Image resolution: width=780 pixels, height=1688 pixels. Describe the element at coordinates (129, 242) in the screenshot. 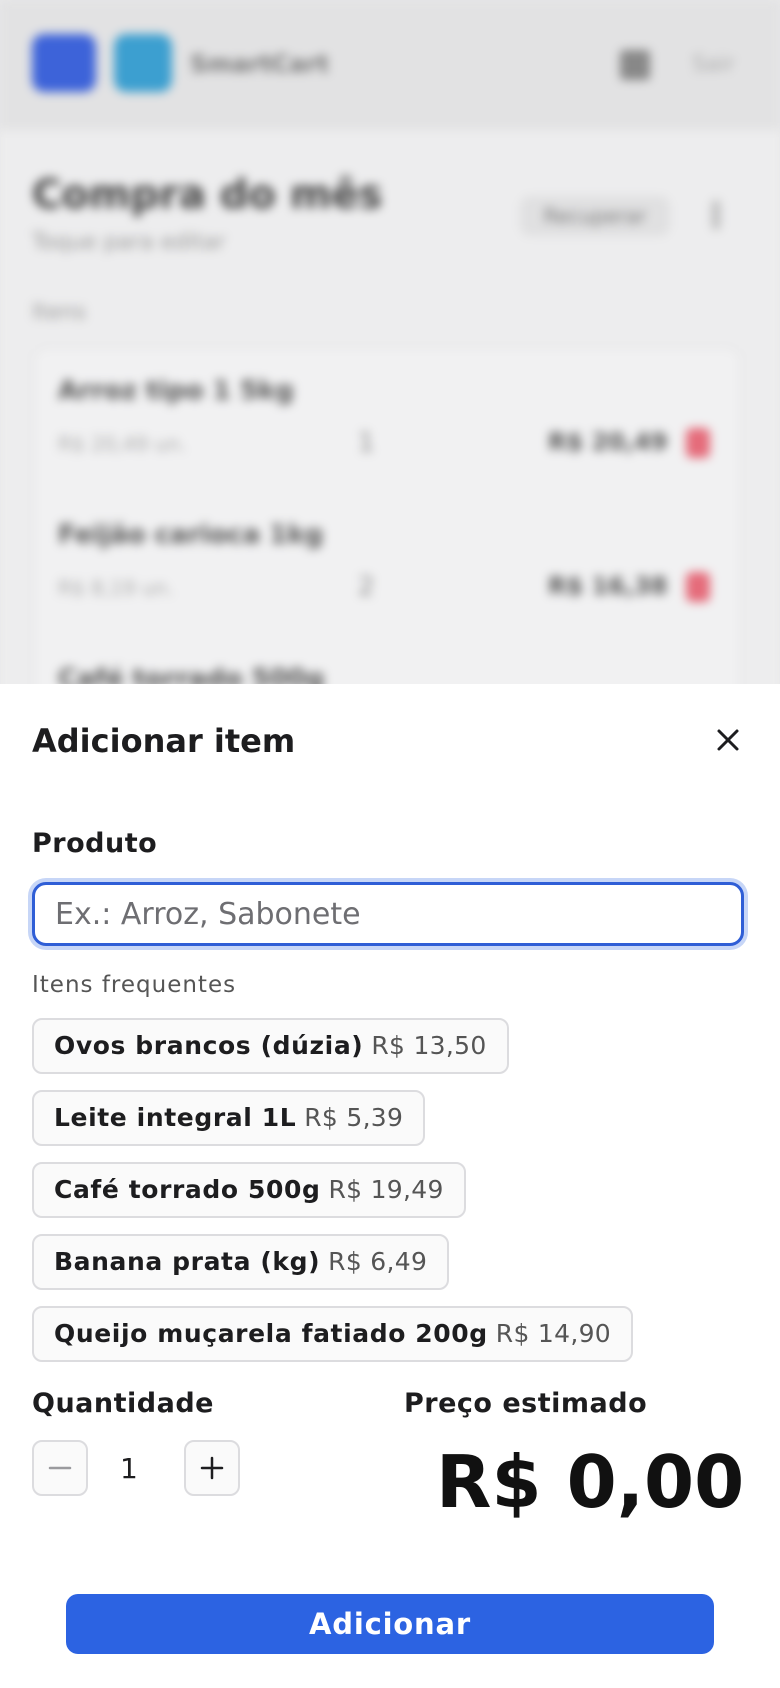

I see `page-subtitle: Toque para editar` at that location.